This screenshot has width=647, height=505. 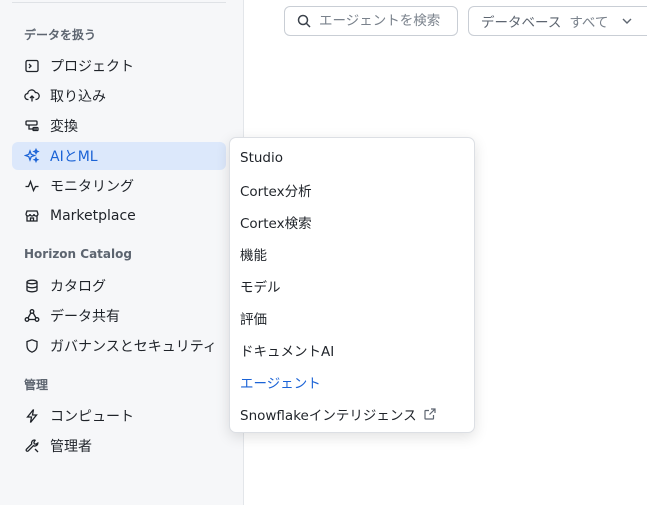 What do you see at coordinates (32, 96) in the screenshot?
I see `cloud-upload-icon` at bounding box center [32, 96].